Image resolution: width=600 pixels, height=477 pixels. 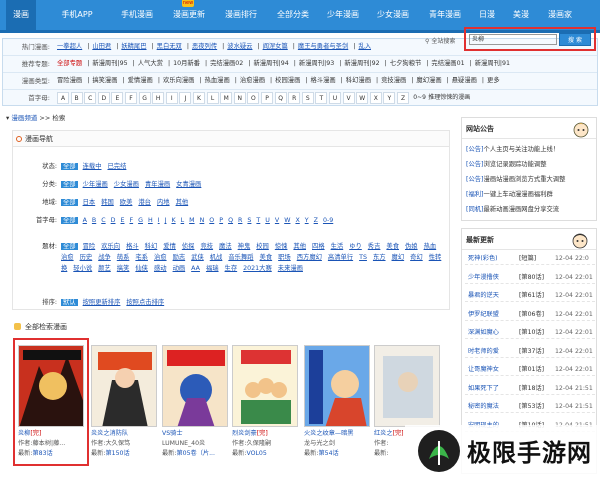 I want to click on hot-item: 阎涅女篇, so click(x=275, y=46).